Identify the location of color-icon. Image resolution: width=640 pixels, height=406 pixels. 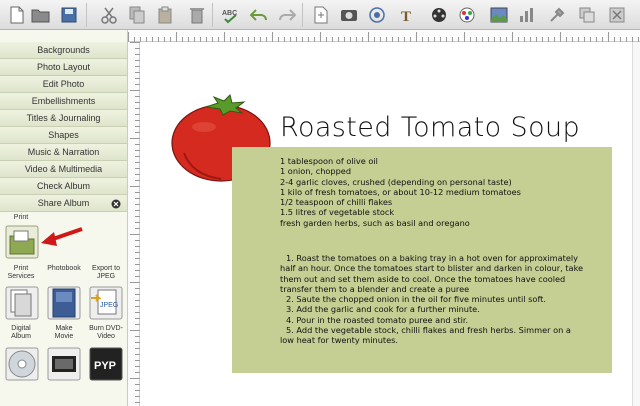
(467, 15).